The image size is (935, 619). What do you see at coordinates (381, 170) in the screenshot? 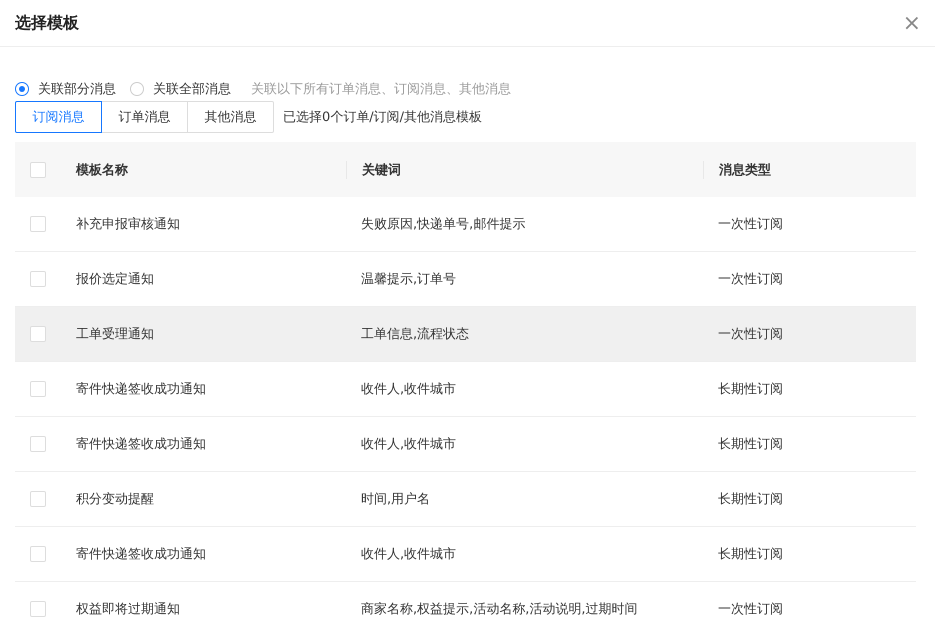
I see `column-header: 关键词` at bounding box center [381, 170].